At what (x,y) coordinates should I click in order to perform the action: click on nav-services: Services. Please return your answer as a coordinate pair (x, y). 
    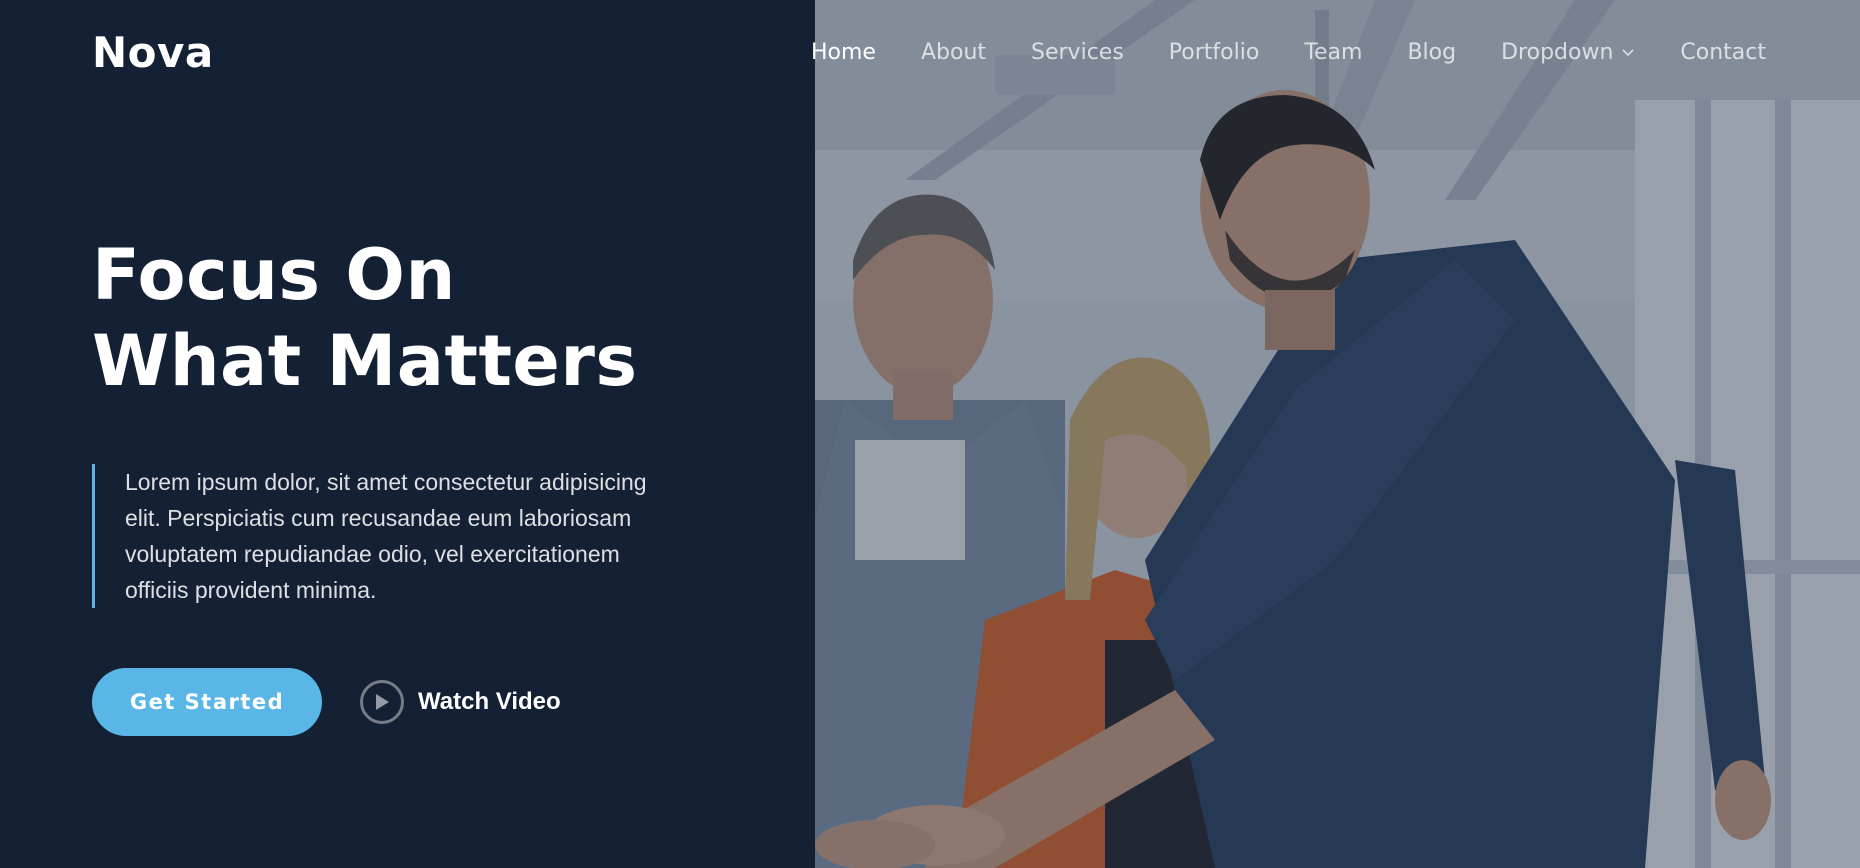
    Looking at the image, I should click on (1077, 52).